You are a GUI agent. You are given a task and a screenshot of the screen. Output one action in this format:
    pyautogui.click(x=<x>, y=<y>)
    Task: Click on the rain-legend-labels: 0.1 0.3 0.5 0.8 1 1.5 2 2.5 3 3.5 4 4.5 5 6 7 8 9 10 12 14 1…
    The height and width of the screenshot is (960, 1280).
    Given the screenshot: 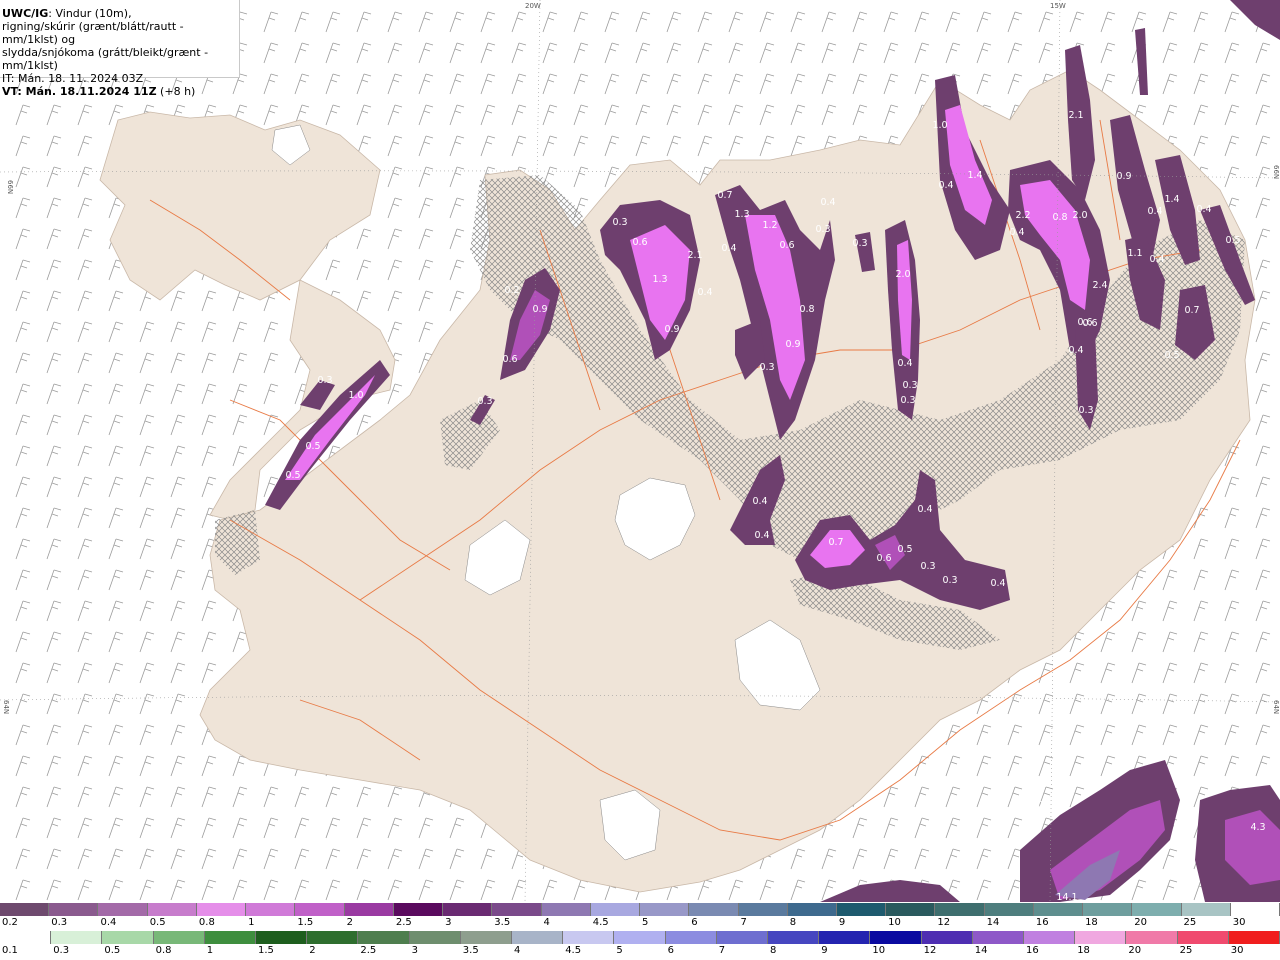 What is the action you would take?
    pyautogui.click(x=640, y=952)
    